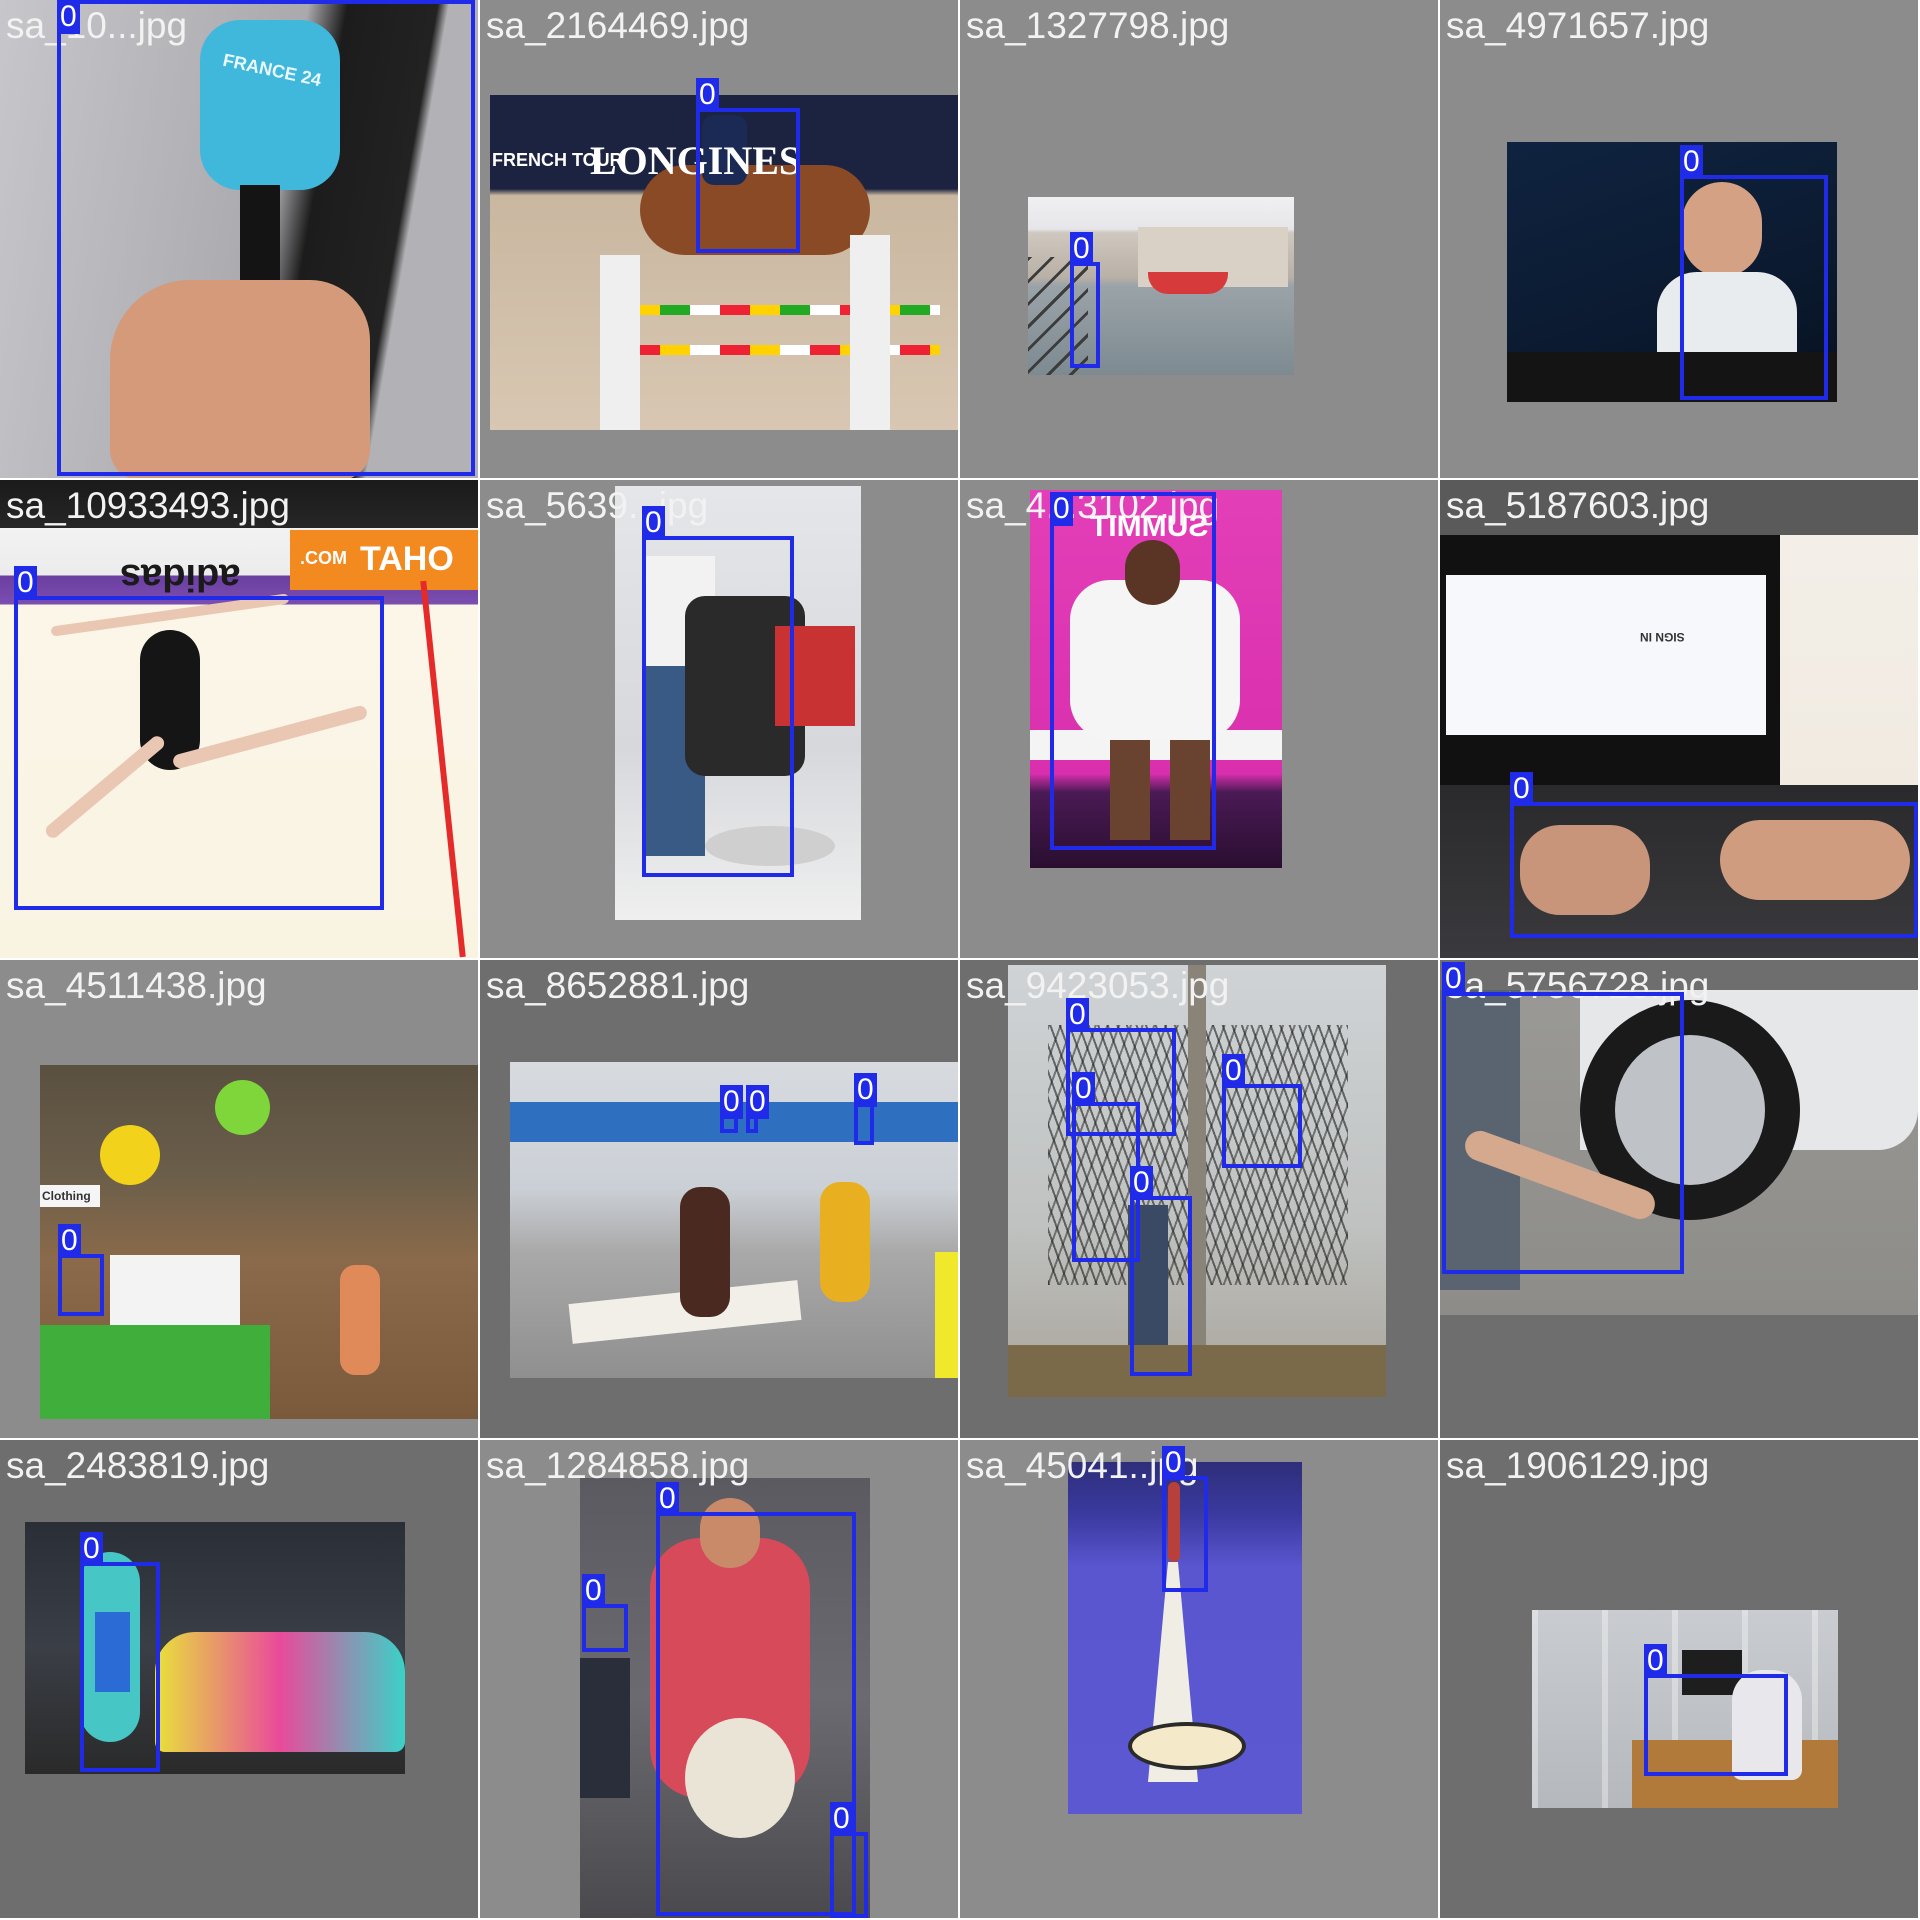 The image size is (1920, 1920). I want to click on filename-label: sa_5639...jpg, so click(597, 505).